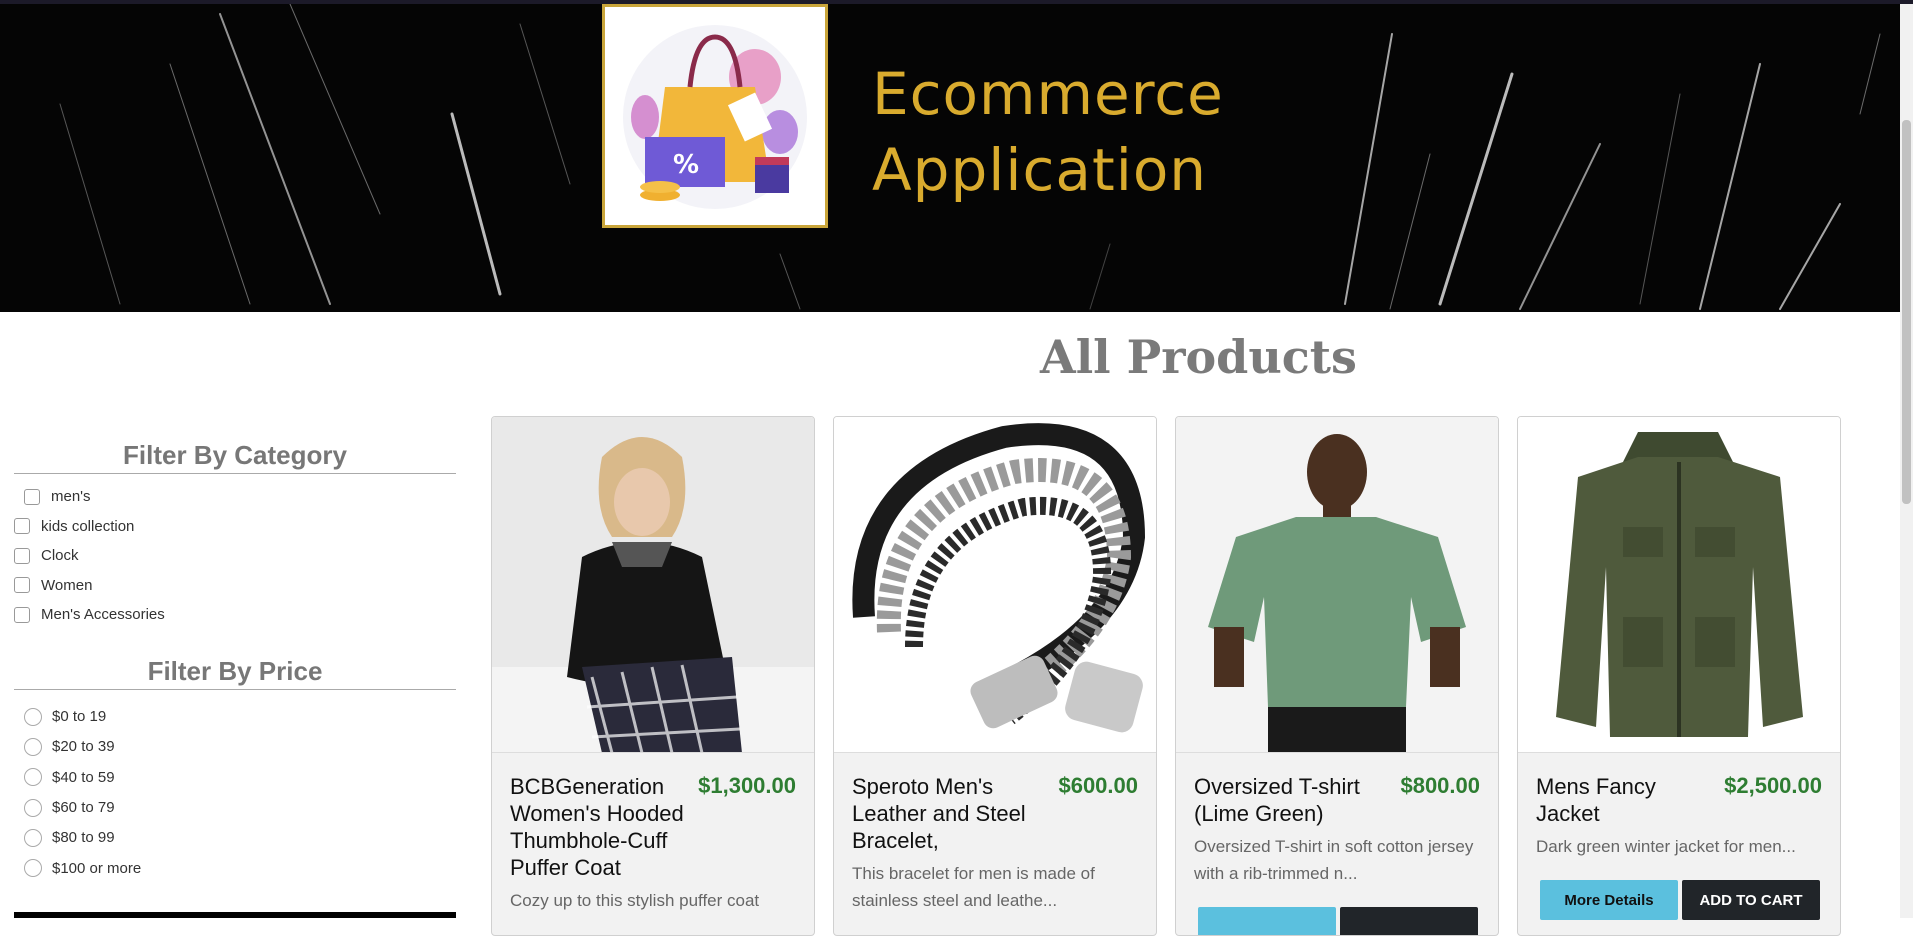  What do you see at coordinates (235, 586) in the screenshot?
I see `category-option-women: Women` at bounding box center [235, 586].